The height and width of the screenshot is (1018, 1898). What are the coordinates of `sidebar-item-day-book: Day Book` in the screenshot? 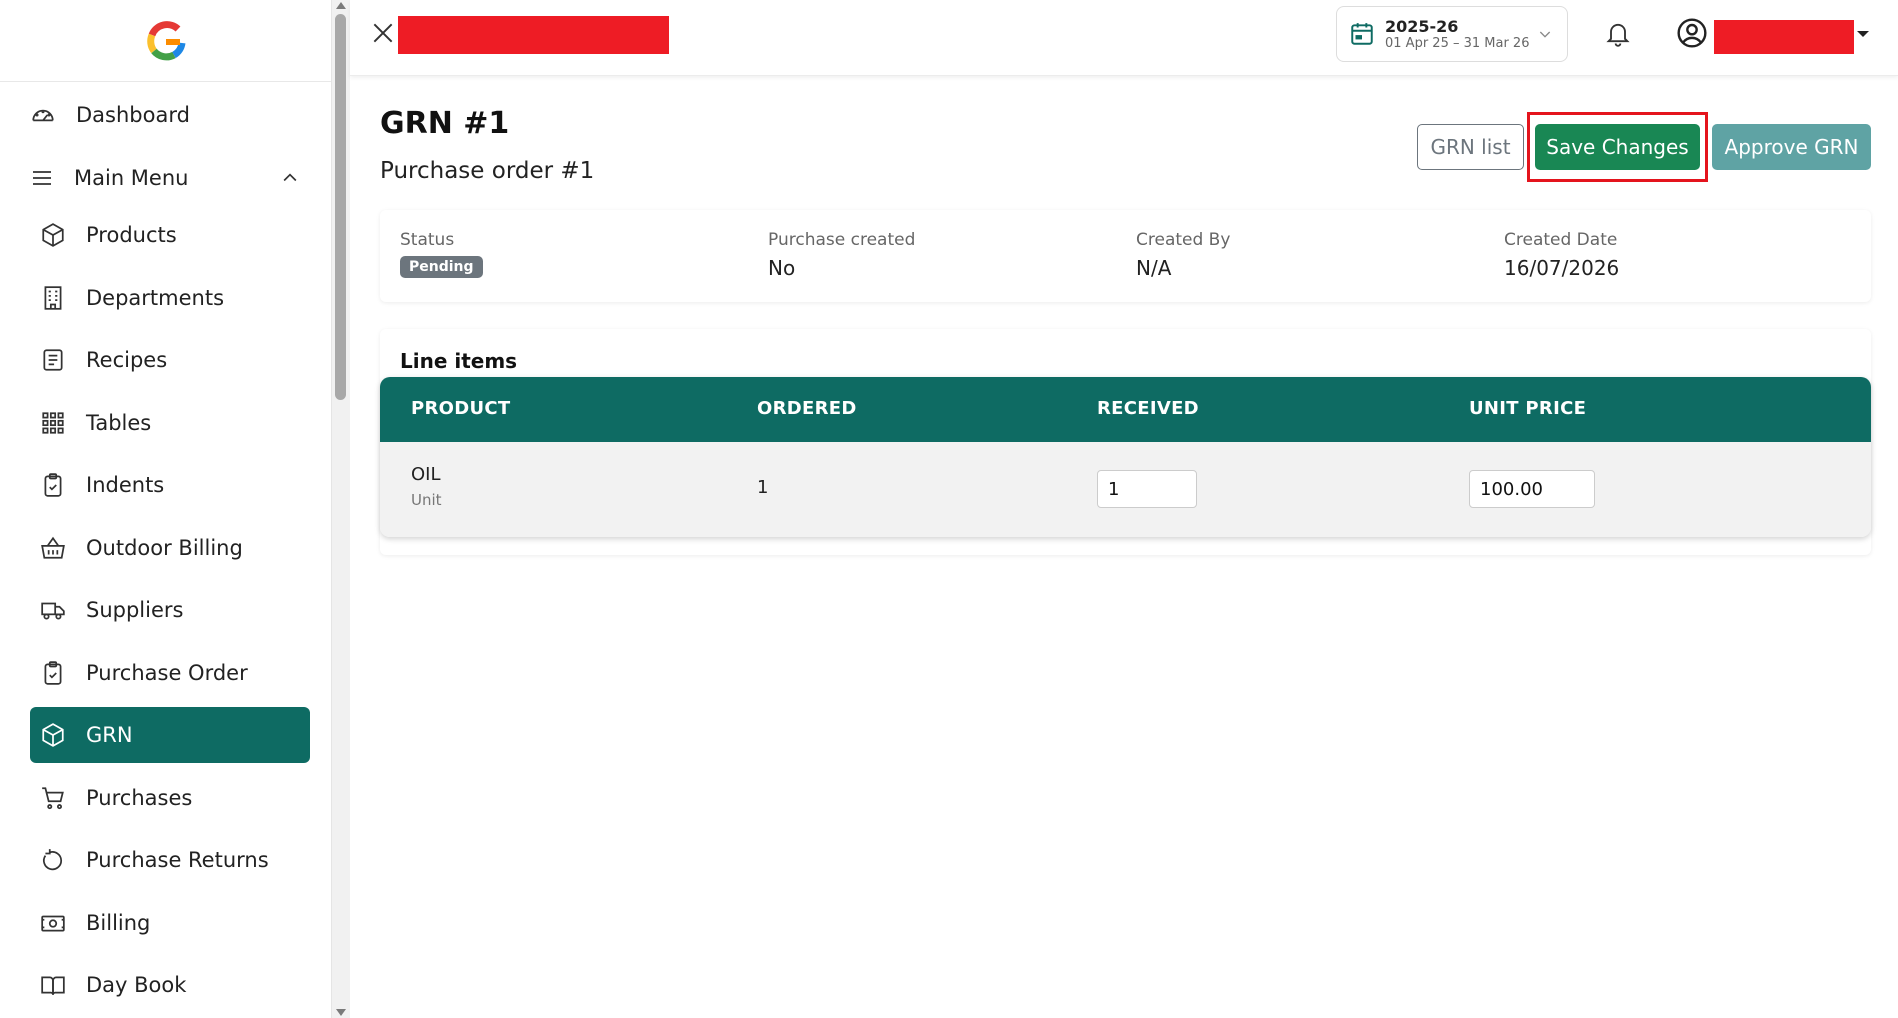 It's located at (170, 985).